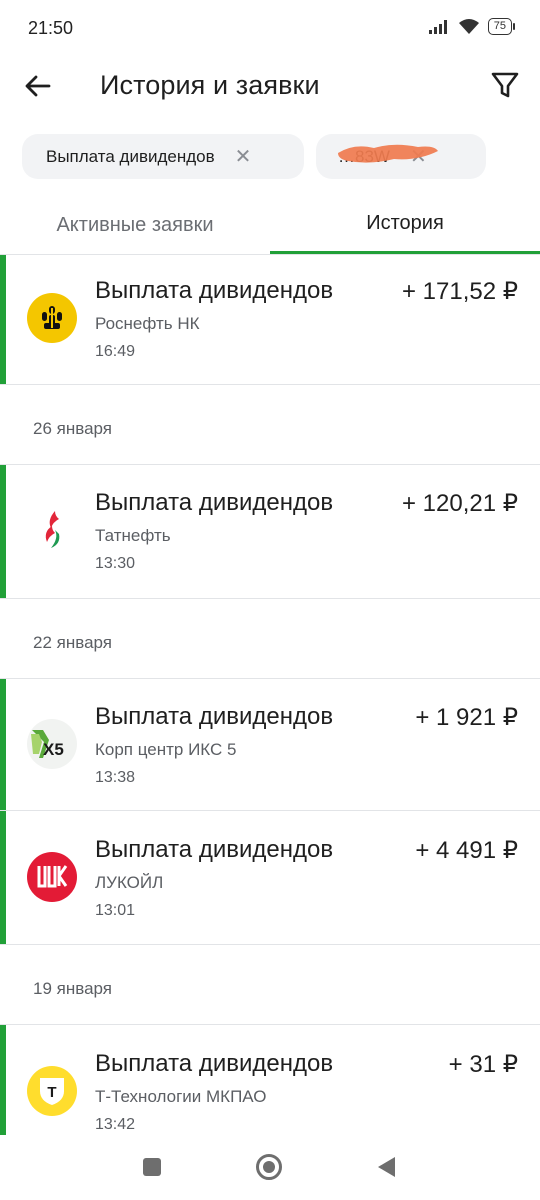 The width and height of the screenshot is (540, 1200). What do you see at coordinates (270, 639) in the screenshot?
I see `date-header: 22 января` at bounding box center [270, 639].